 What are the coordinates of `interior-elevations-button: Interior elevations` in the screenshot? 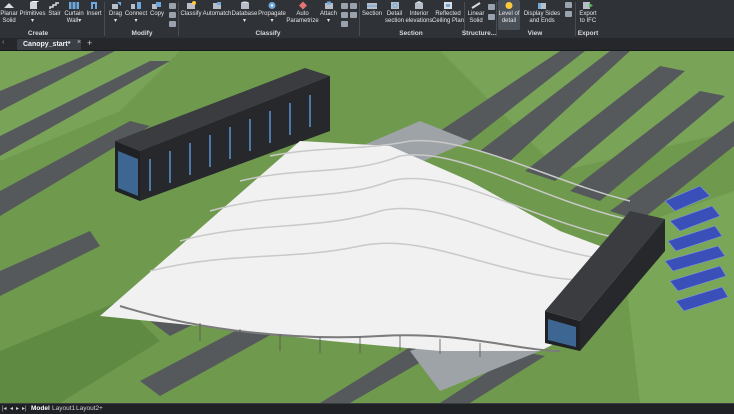 It's located at (419, 15).